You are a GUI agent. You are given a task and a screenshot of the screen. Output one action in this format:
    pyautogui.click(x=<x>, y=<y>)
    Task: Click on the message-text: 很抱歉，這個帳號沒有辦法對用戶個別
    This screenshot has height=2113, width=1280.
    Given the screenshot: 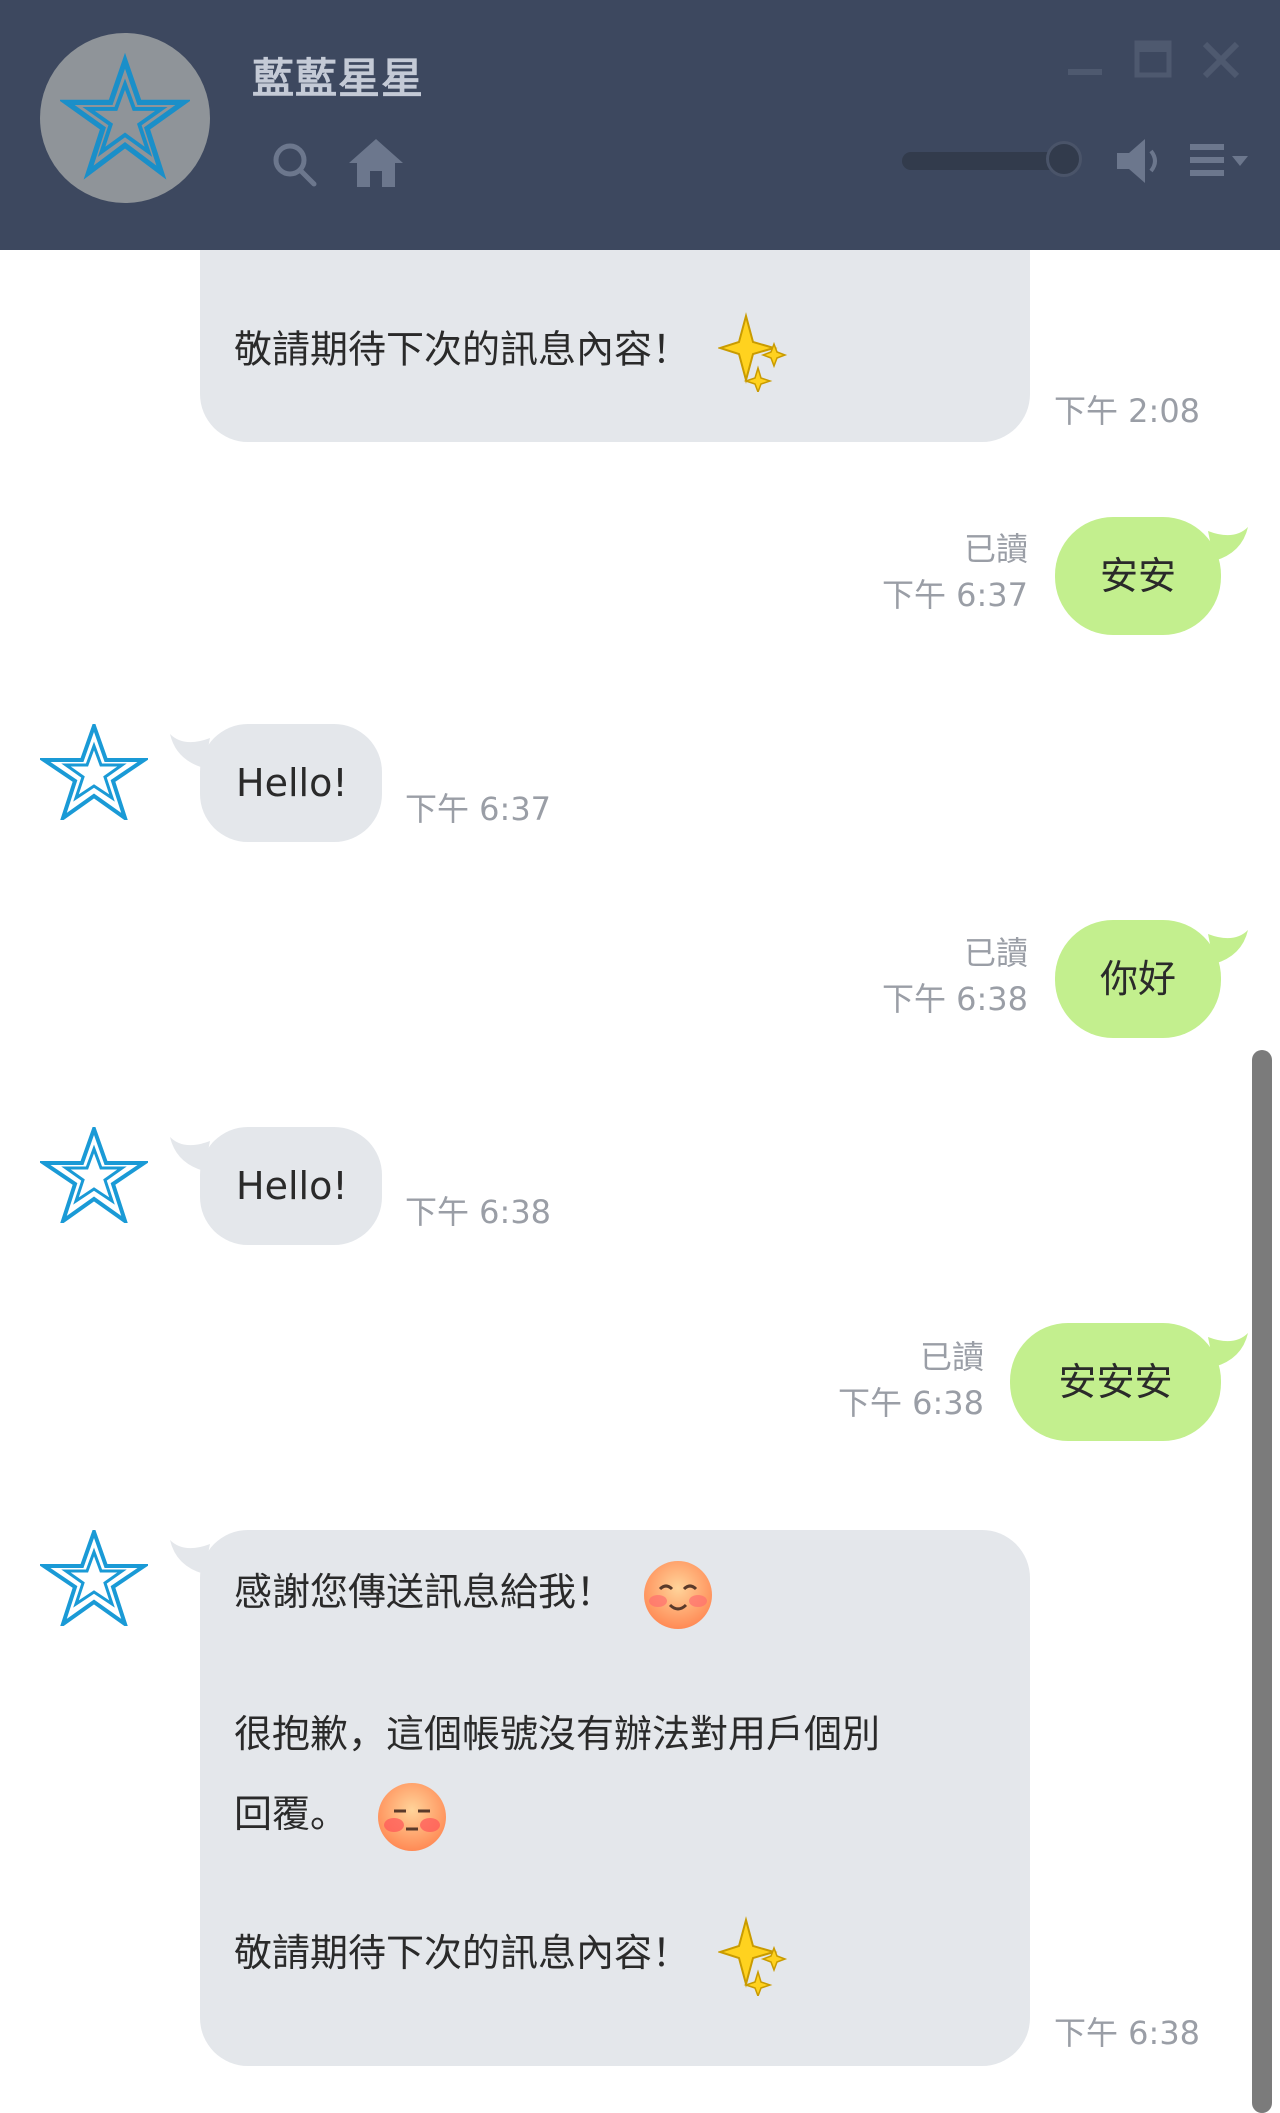 What is the action you would take?
    pyautogui.click(x=557, y=1734)
    